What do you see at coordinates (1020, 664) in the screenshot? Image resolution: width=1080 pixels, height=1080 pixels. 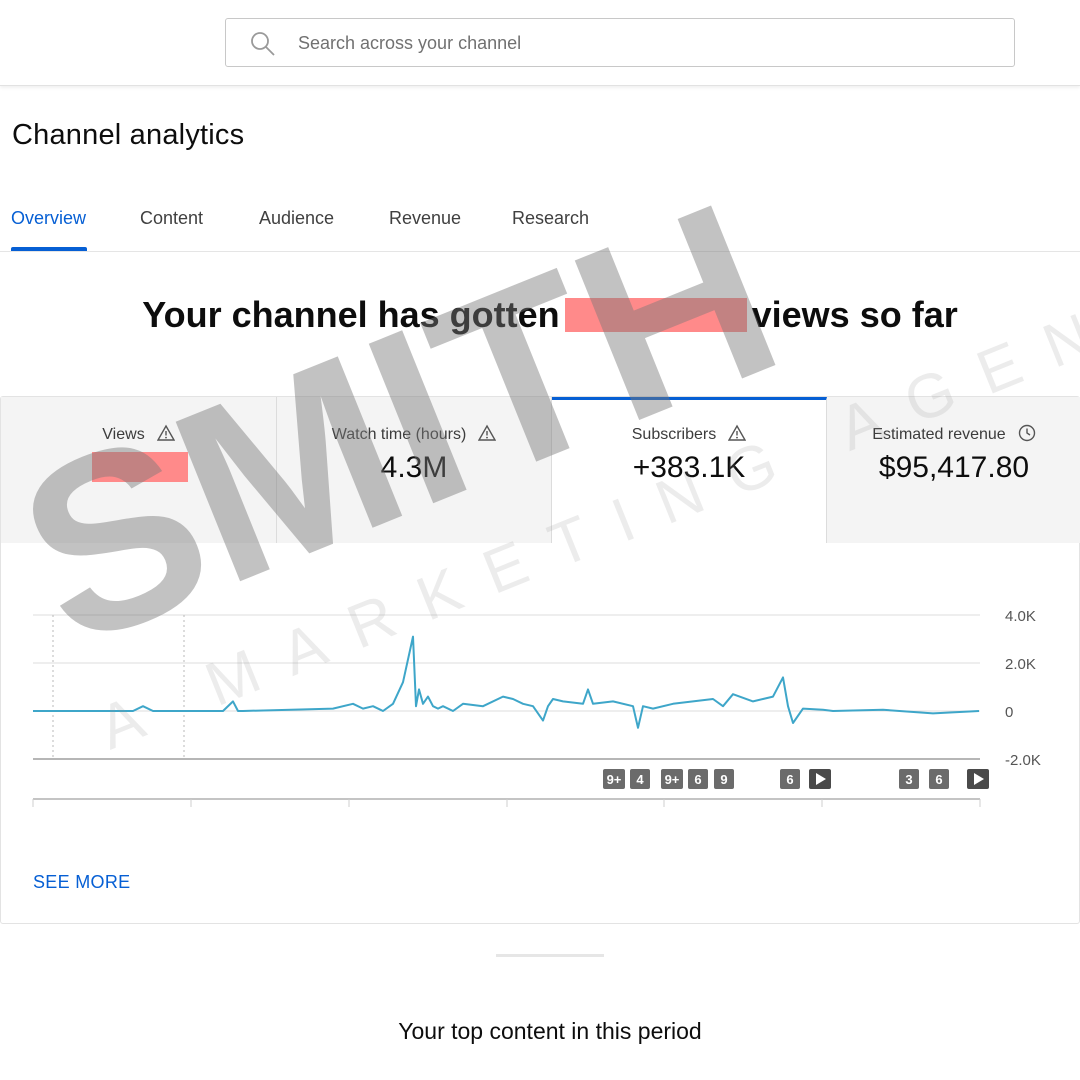 I see `y-tick-label: 2.0K` at bounding box center [1020, 664].